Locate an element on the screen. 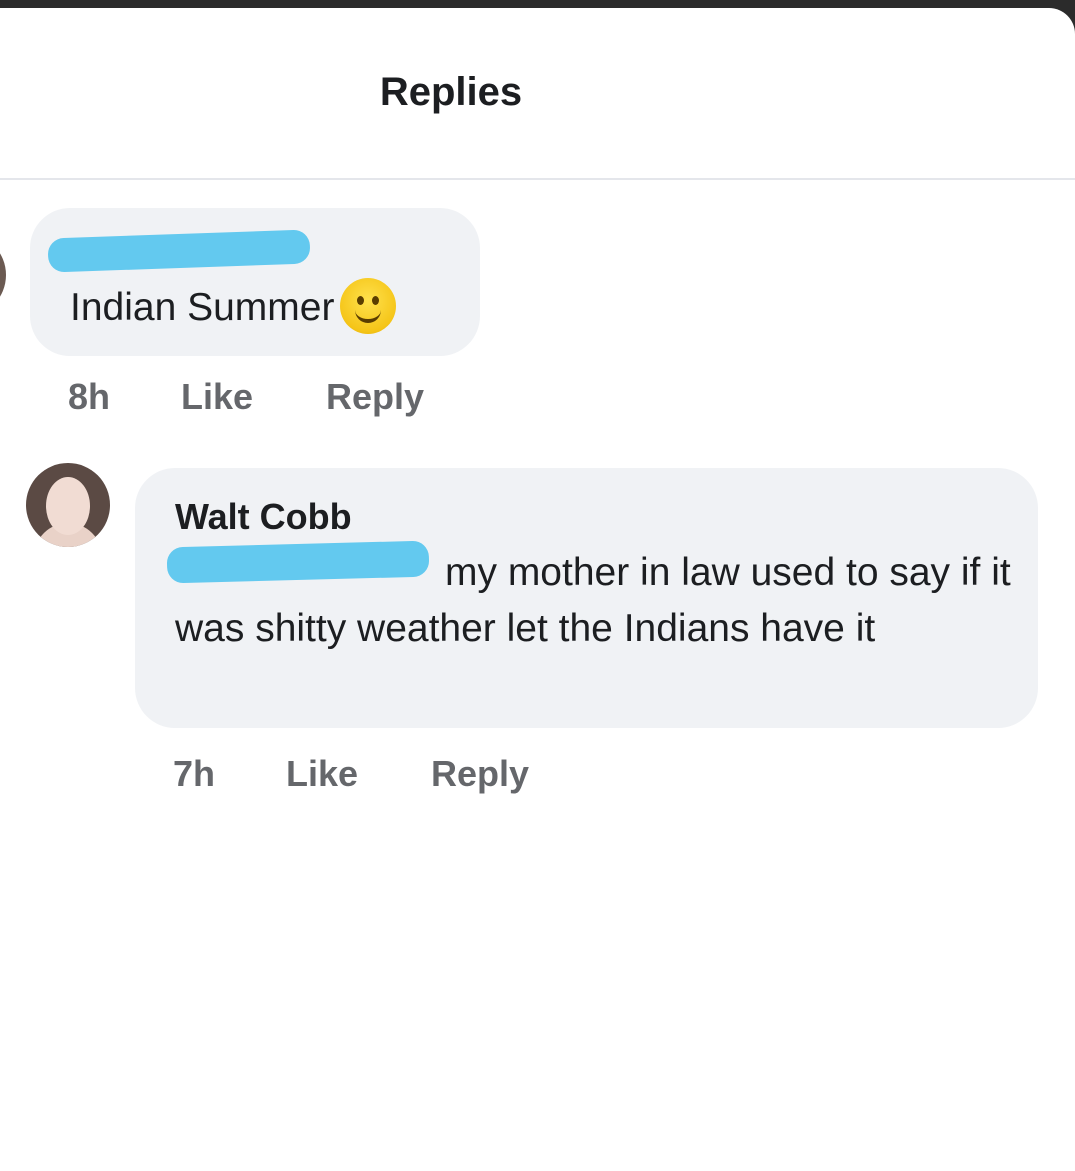 The image size is (1075, 1171). comment-bubble: Indian Summer is located at coordinates (255, 282).